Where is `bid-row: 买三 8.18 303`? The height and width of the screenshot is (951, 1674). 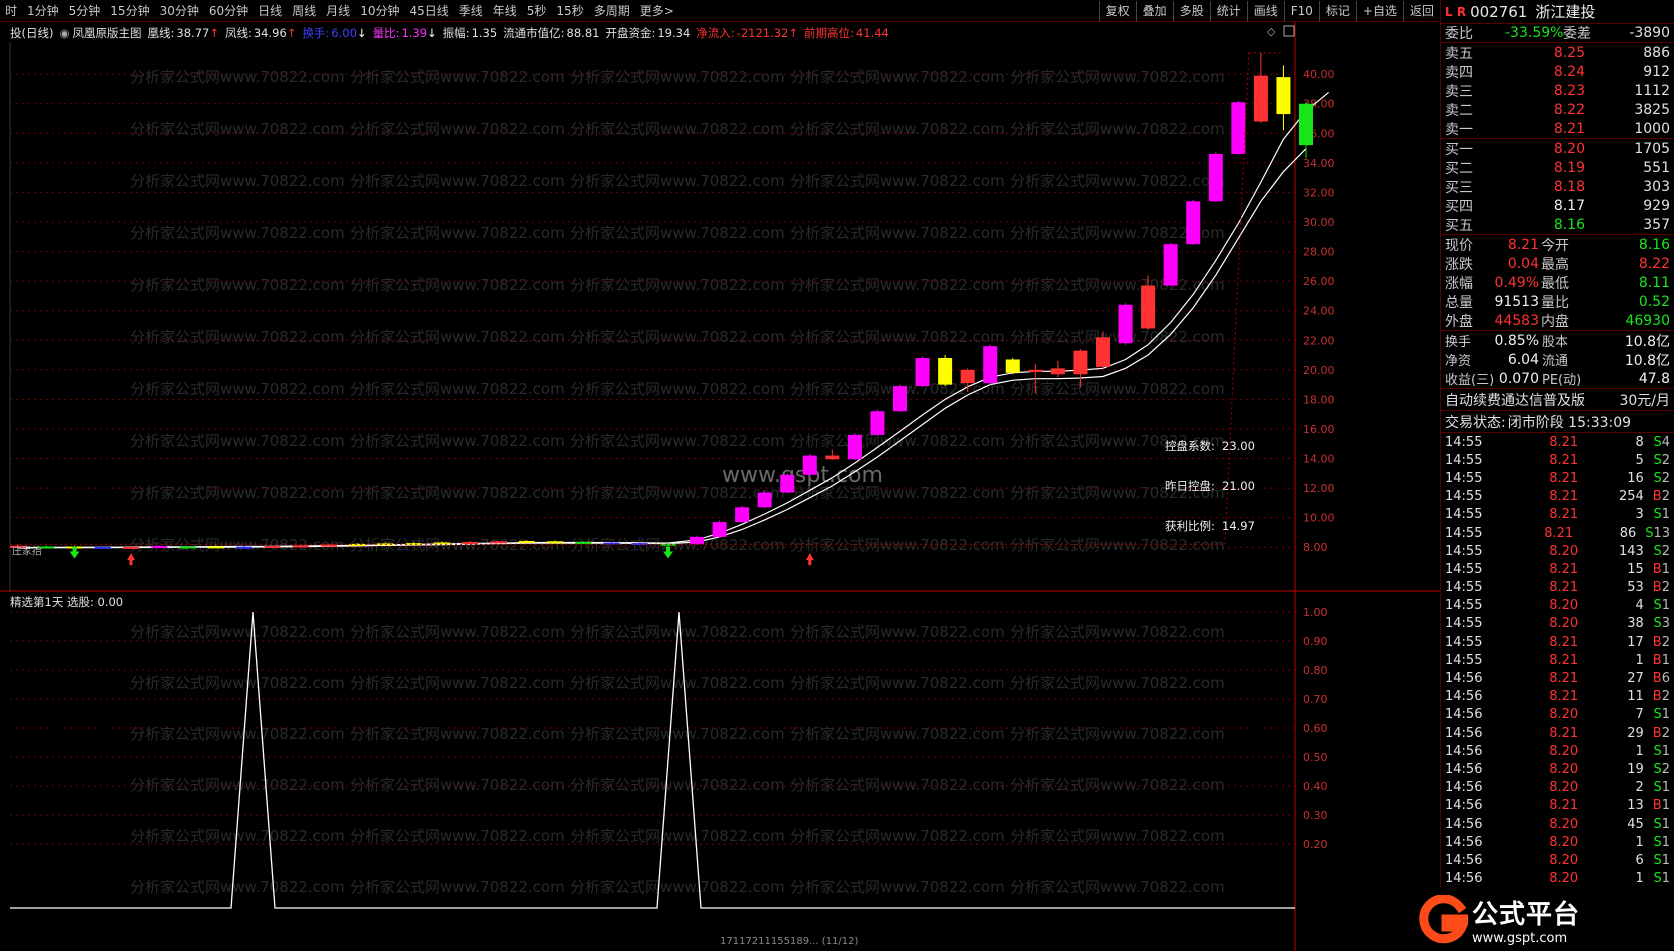
bid-row: 买三 8.18 303 is located at coordinates (1557, 186).